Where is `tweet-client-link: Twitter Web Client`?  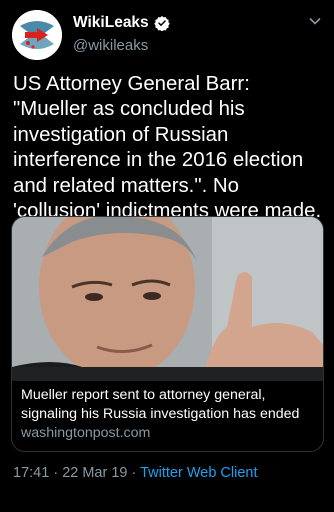
tweet-client-link: Twitter Web Client is located at coordinates (198, 473).